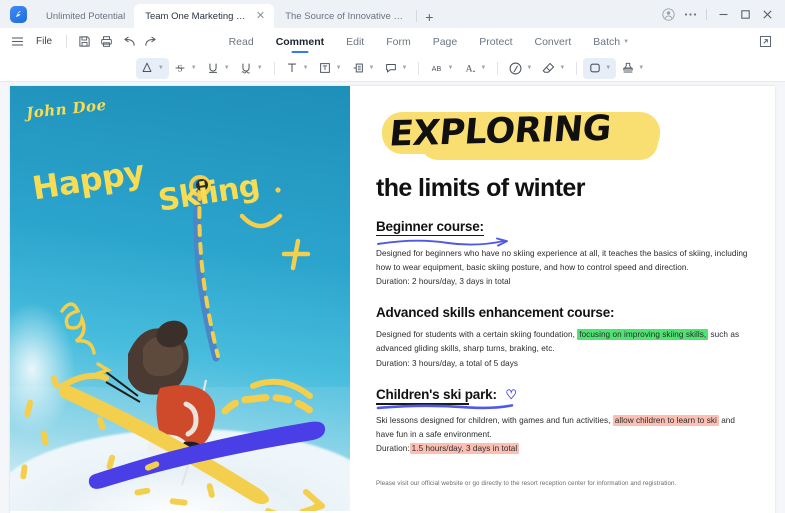 The image size is (785, 513). What do you see at coordinates (84, 380) in the screenshot?
I see `yellow-arc-doodle` at bounding box center [84, 380].